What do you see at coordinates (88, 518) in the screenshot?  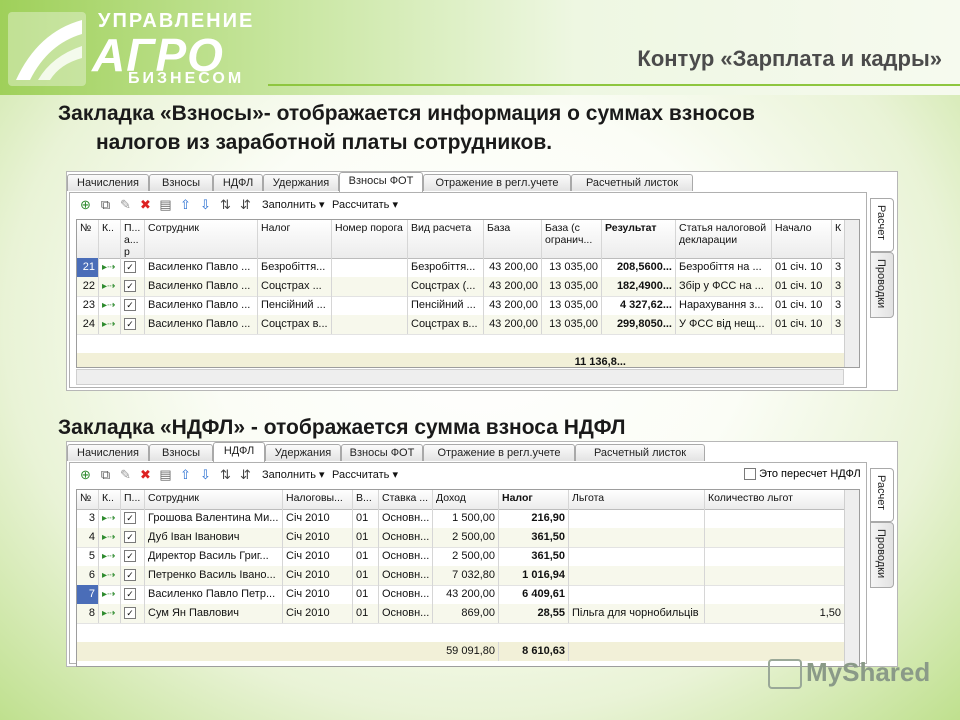 I see `row-number: 3` at bounding box center [88, 518].